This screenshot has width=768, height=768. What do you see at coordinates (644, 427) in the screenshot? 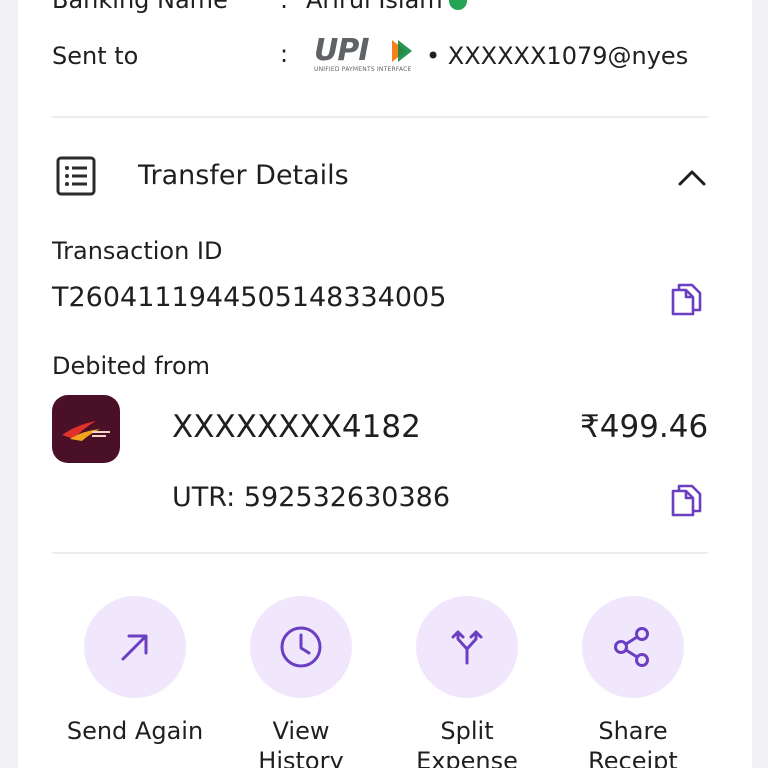
I see `debit-amount: ₹499.46` at bounding box center [644, 427].